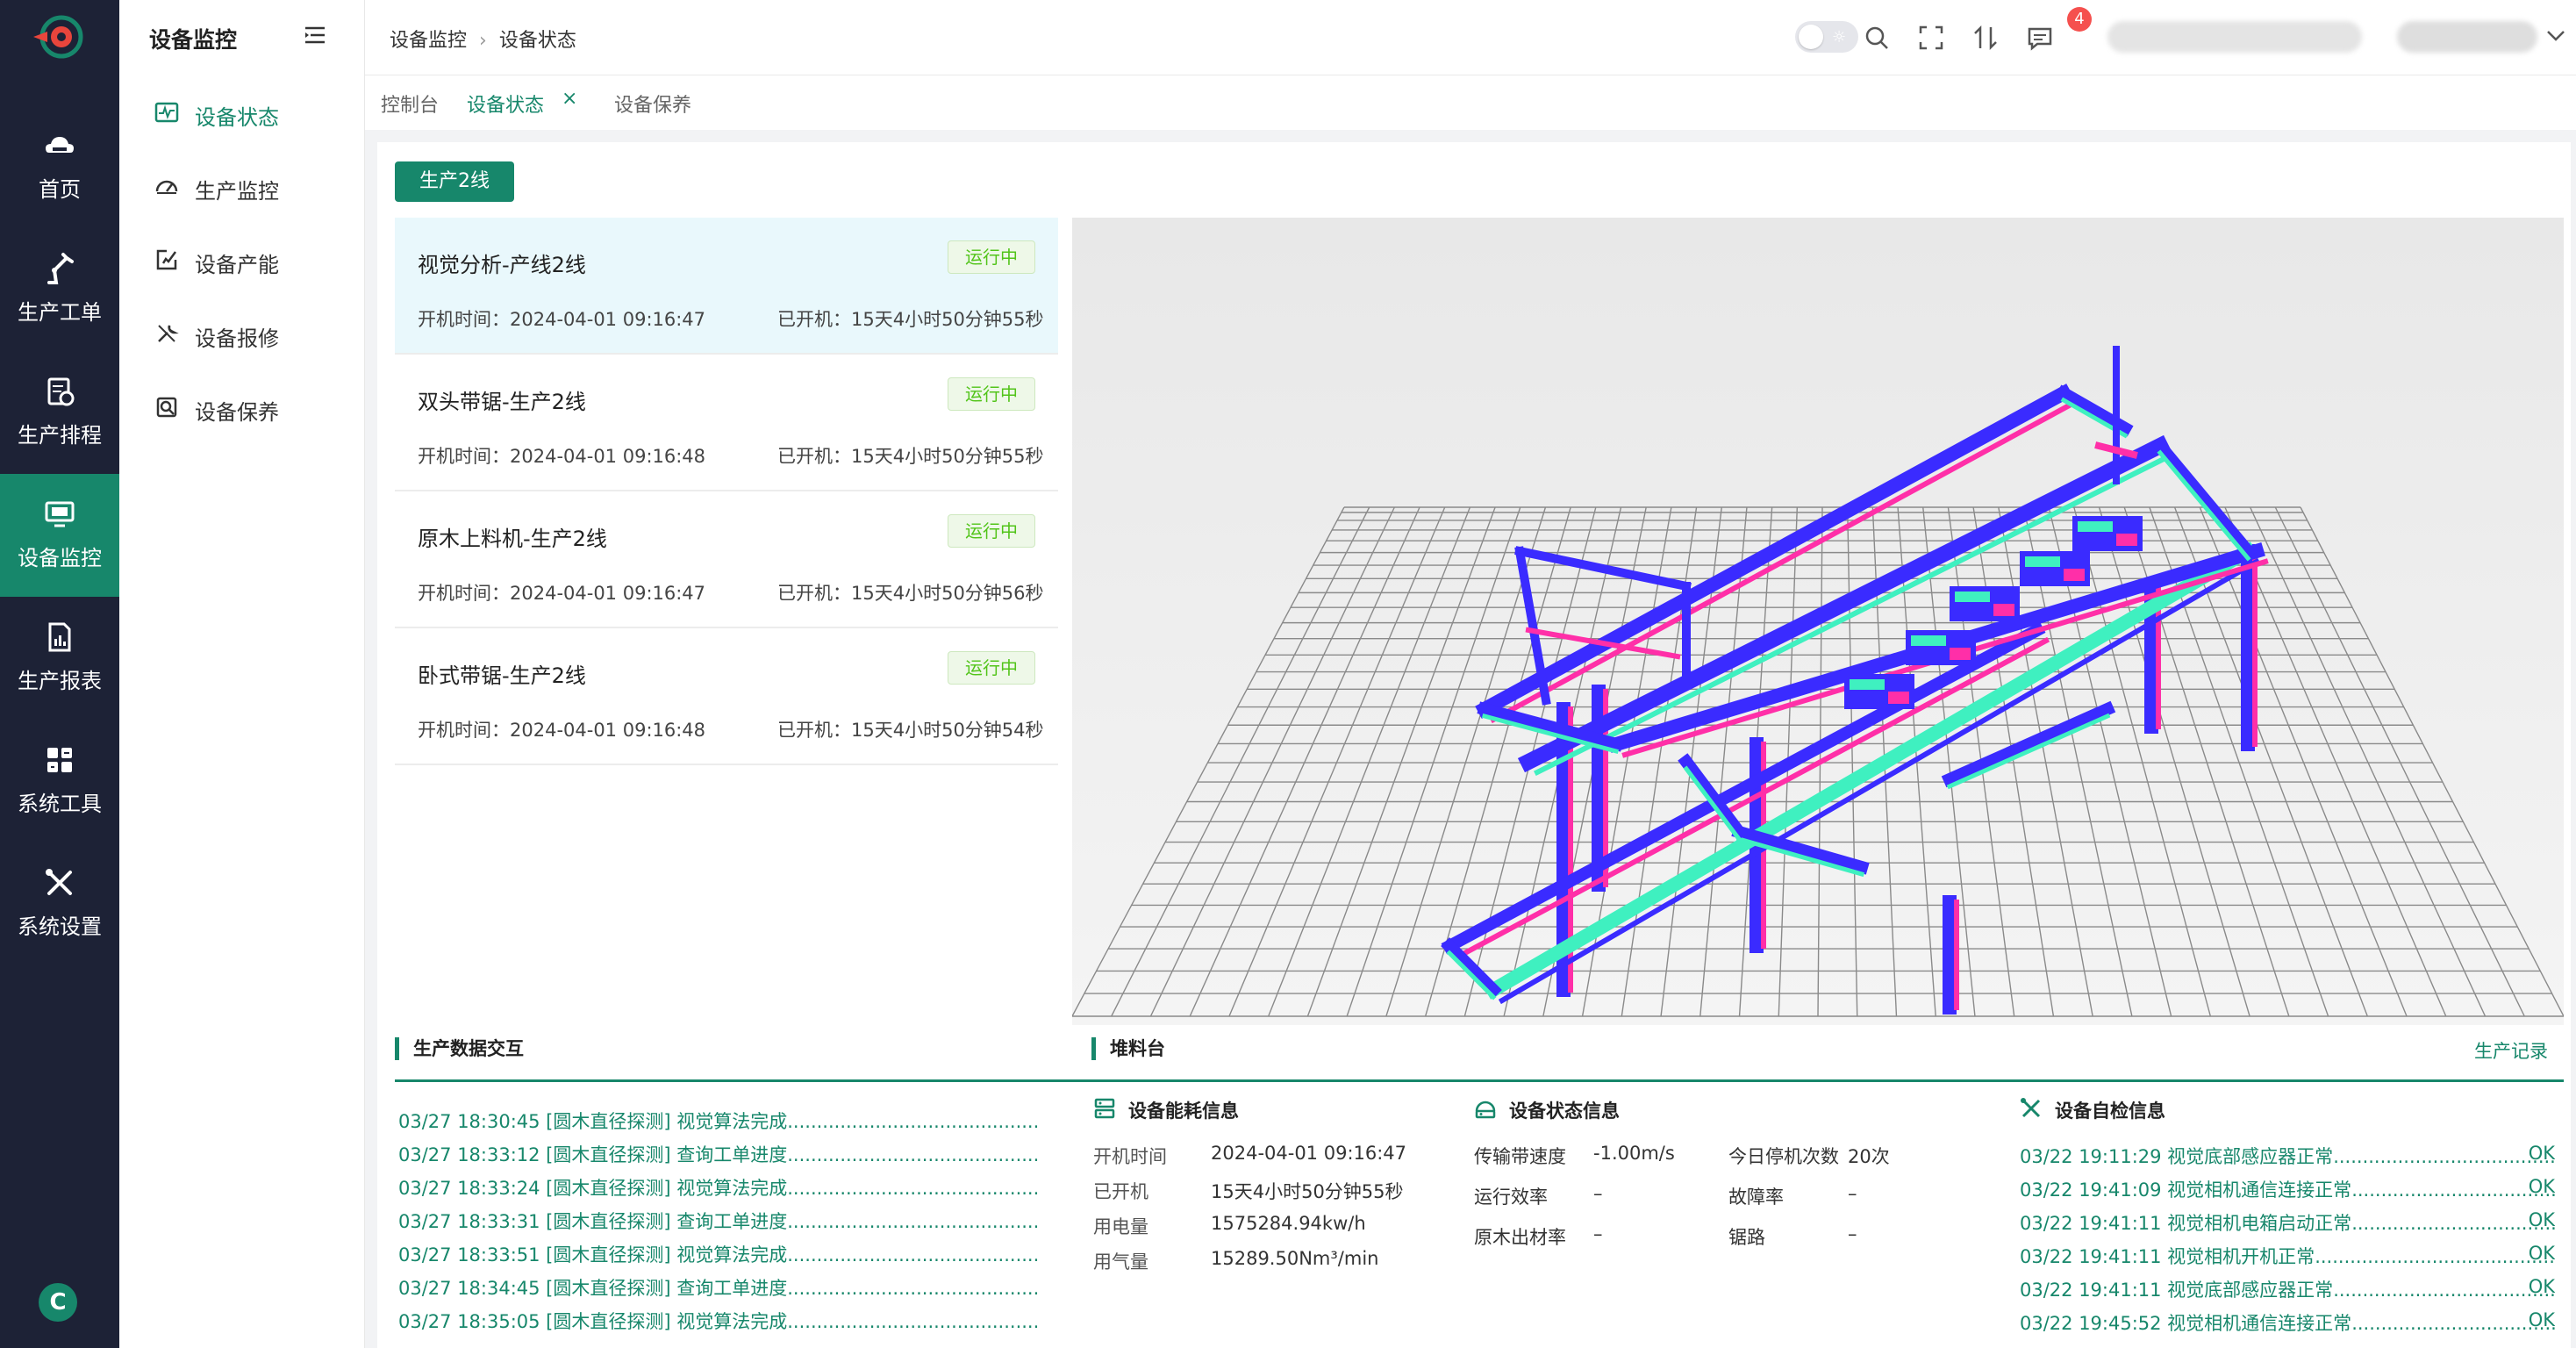  What do you see at coordinates (483, 39) in the screenshot?
I see `breadcrumb: 设备监控 › 设备状态` at bounding box center [483, 39].